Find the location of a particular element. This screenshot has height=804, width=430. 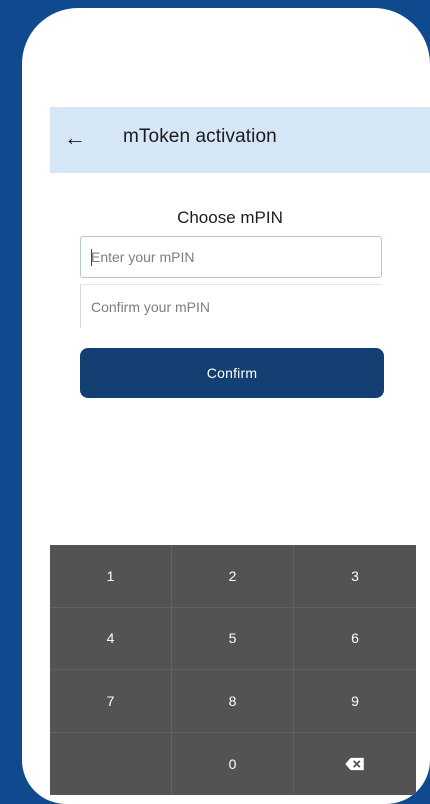

key-9: 9 is located at coordinates (355, 701).